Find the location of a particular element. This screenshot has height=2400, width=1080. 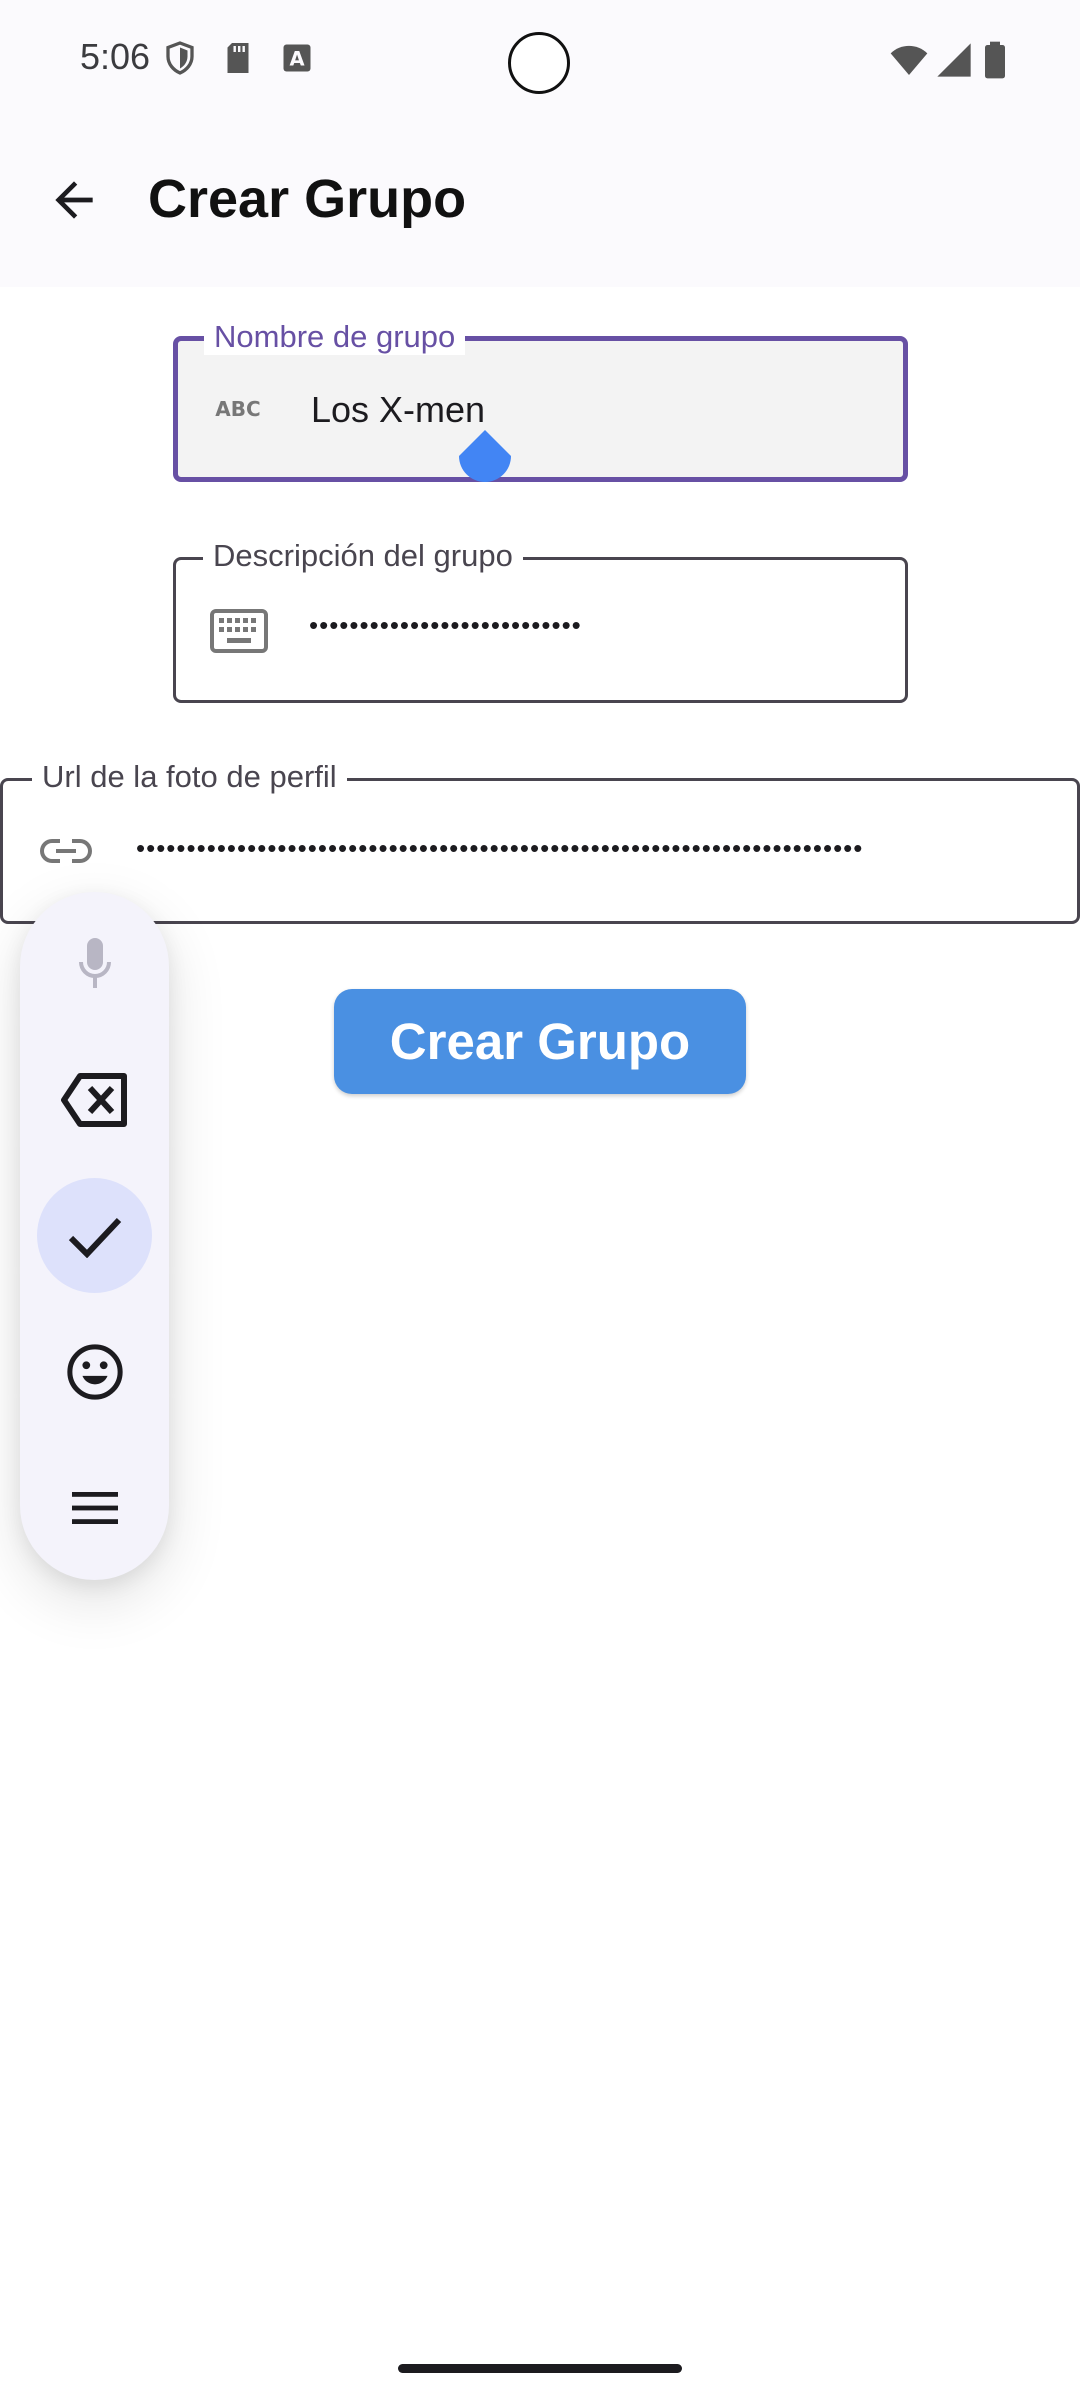

battery-icon is located at coordinates (995, 60).